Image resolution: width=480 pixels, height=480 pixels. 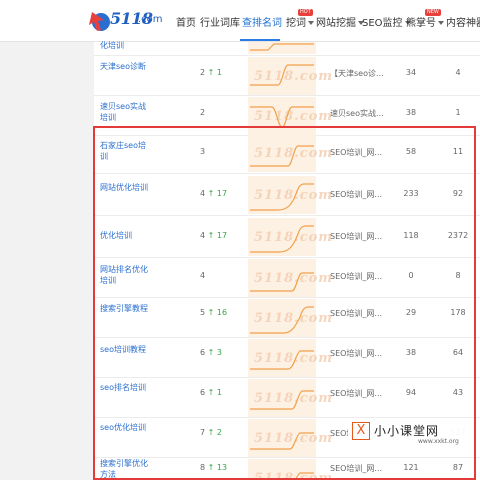 I want to click on index-value: 118, so click(x=411, y=235).